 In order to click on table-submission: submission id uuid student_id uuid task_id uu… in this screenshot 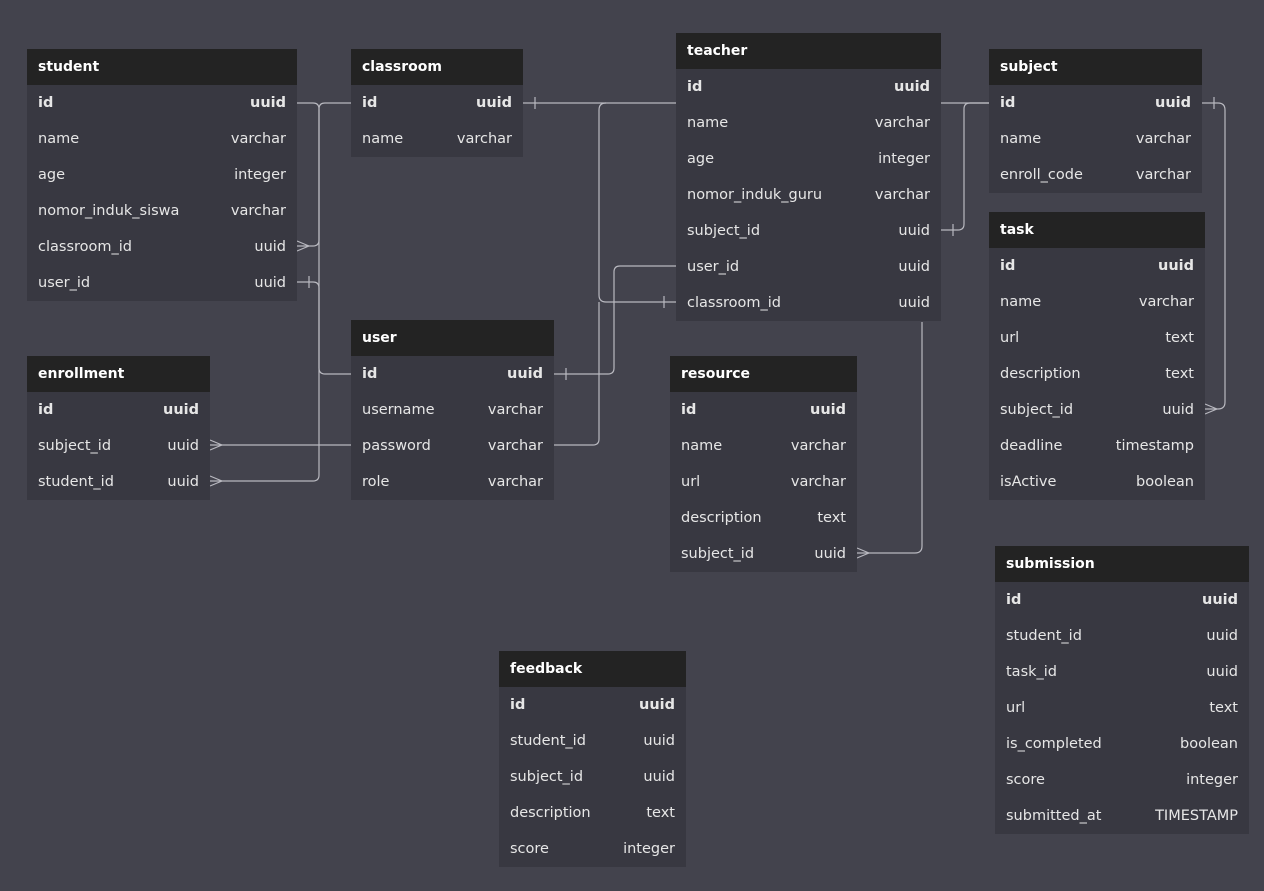, I will do `click(1122, 690)`.